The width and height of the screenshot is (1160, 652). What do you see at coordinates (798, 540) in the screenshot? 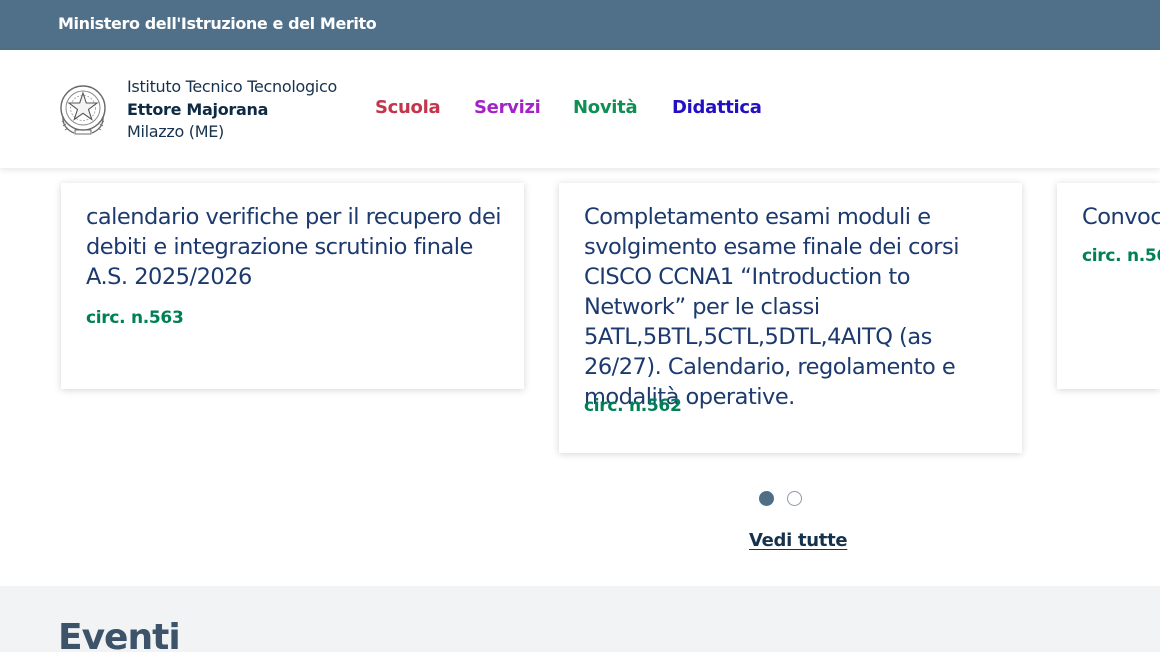
I see `see-all-link: Vedi tutte` at bounding box center [798, 540].